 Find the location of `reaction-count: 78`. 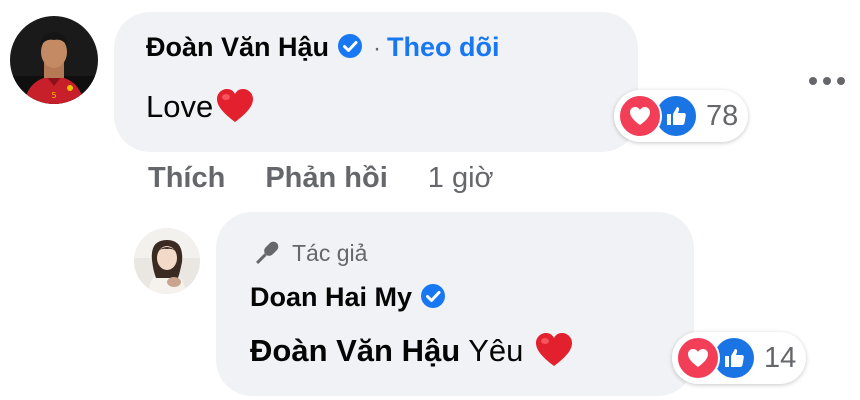

reaction-count: 78 is located at coordinates (722, 115).